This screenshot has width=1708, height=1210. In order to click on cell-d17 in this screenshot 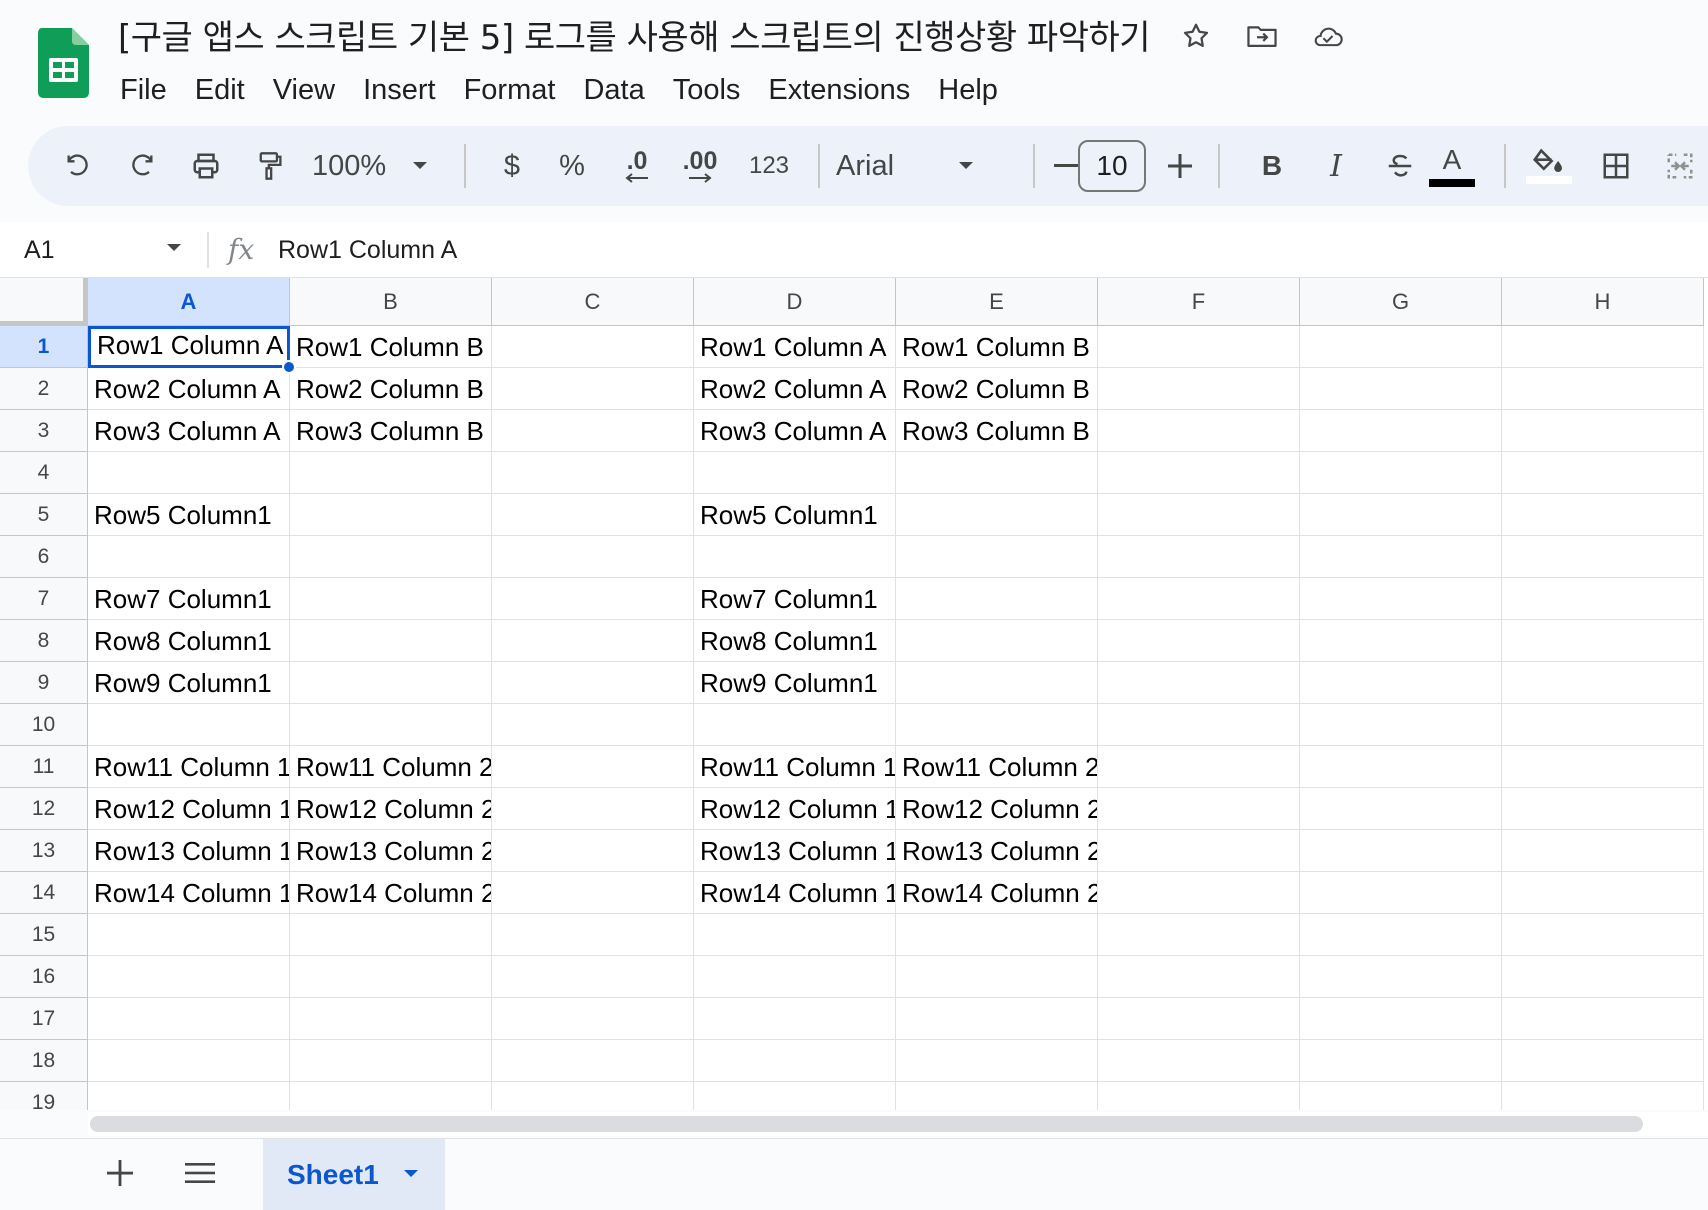, I will do `click(795, 1019)`.